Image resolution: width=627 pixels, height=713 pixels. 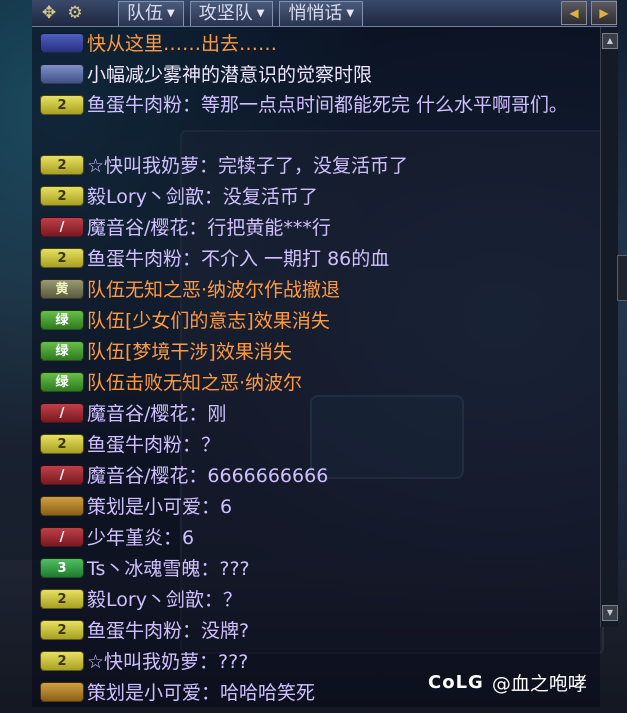 I want to click on message-text: 魔音谷/樱花：行把黄能***行, so click(x=209, y=227).